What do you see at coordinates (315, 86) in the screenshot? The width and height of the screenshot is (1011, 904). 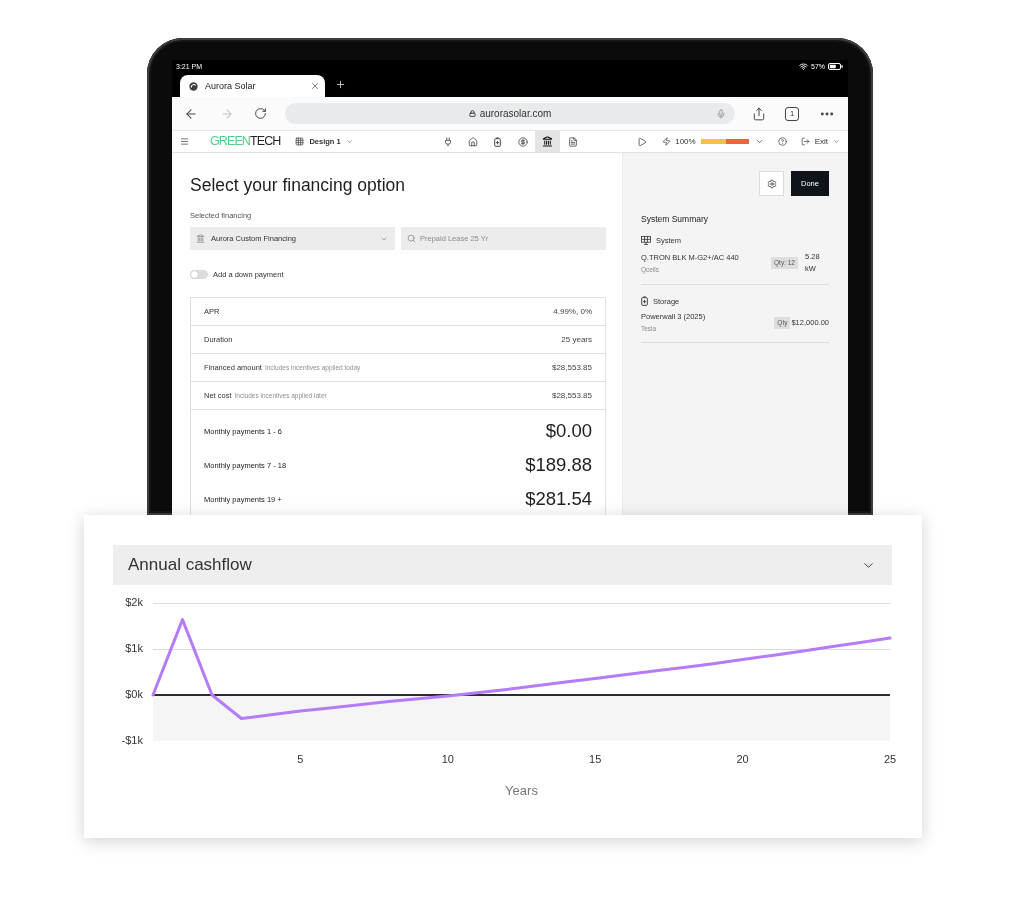 I see `close-icon` at bounding box center [315, 86].